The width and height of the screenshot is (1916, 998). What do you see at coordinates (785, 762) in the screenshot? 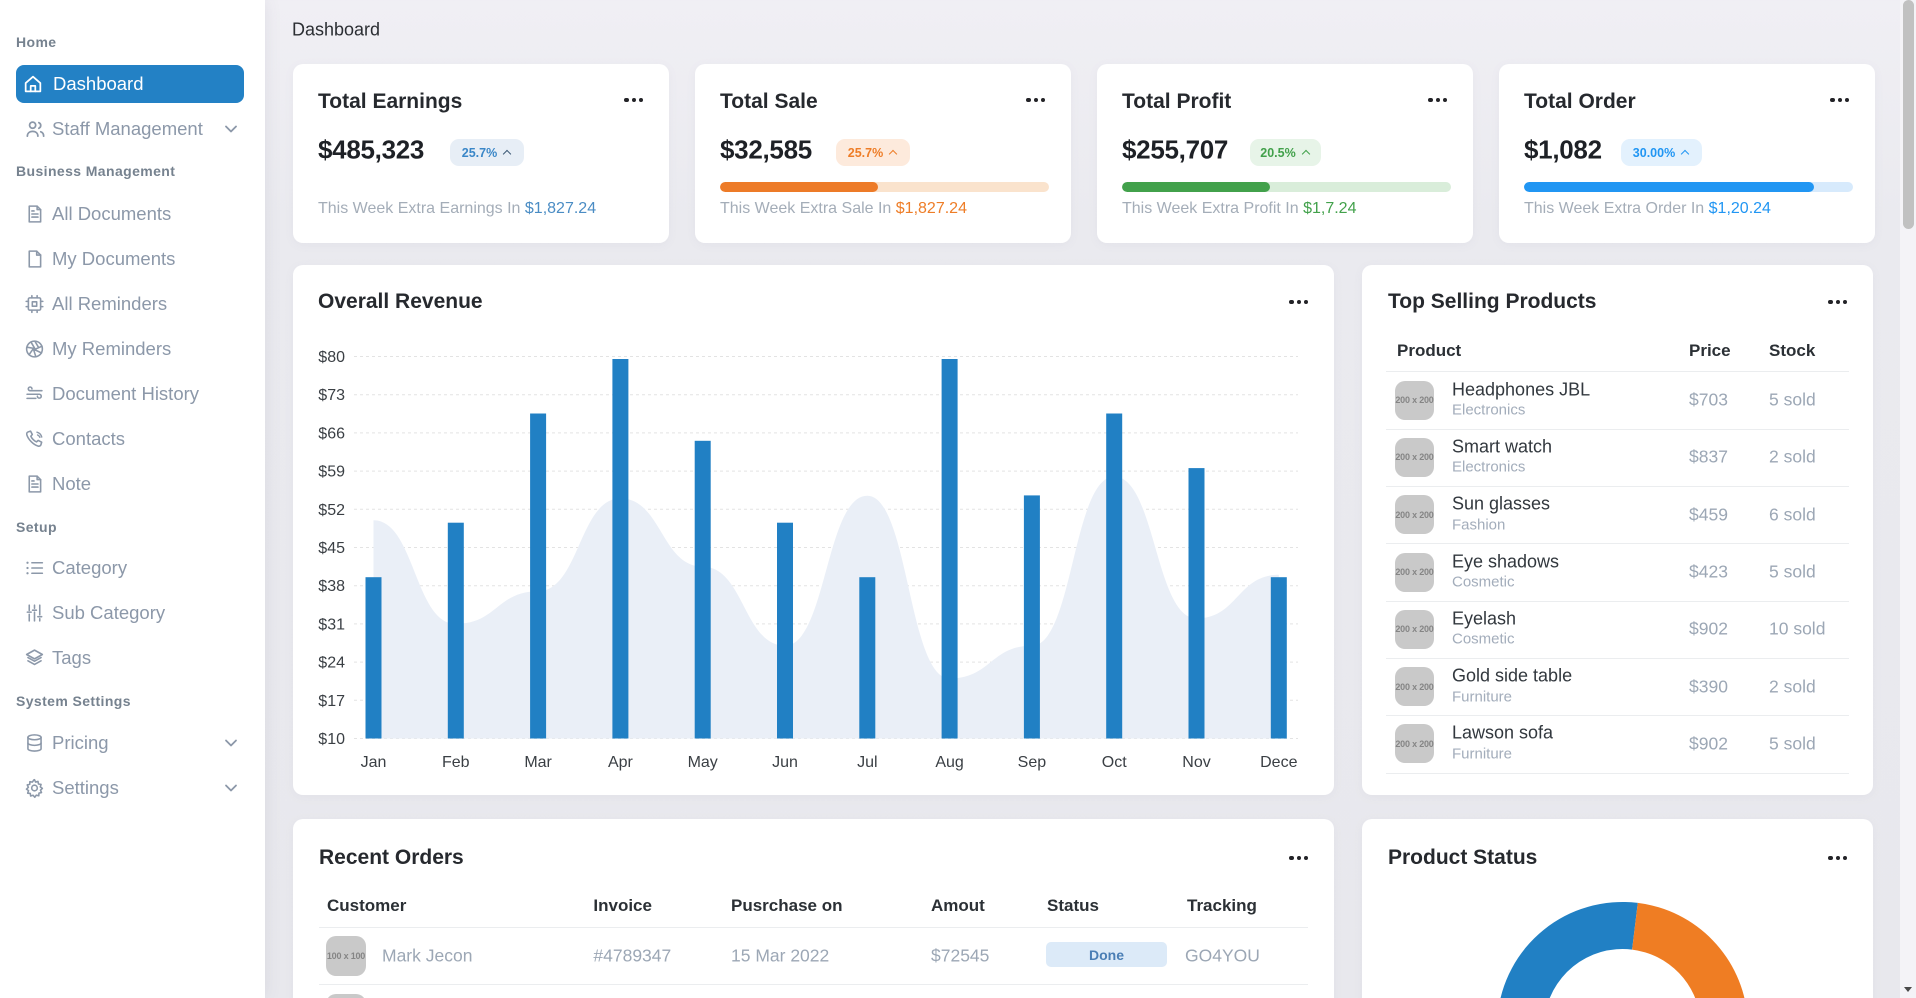
I see `svg-text: Jun` at bounding box center [785, 762].